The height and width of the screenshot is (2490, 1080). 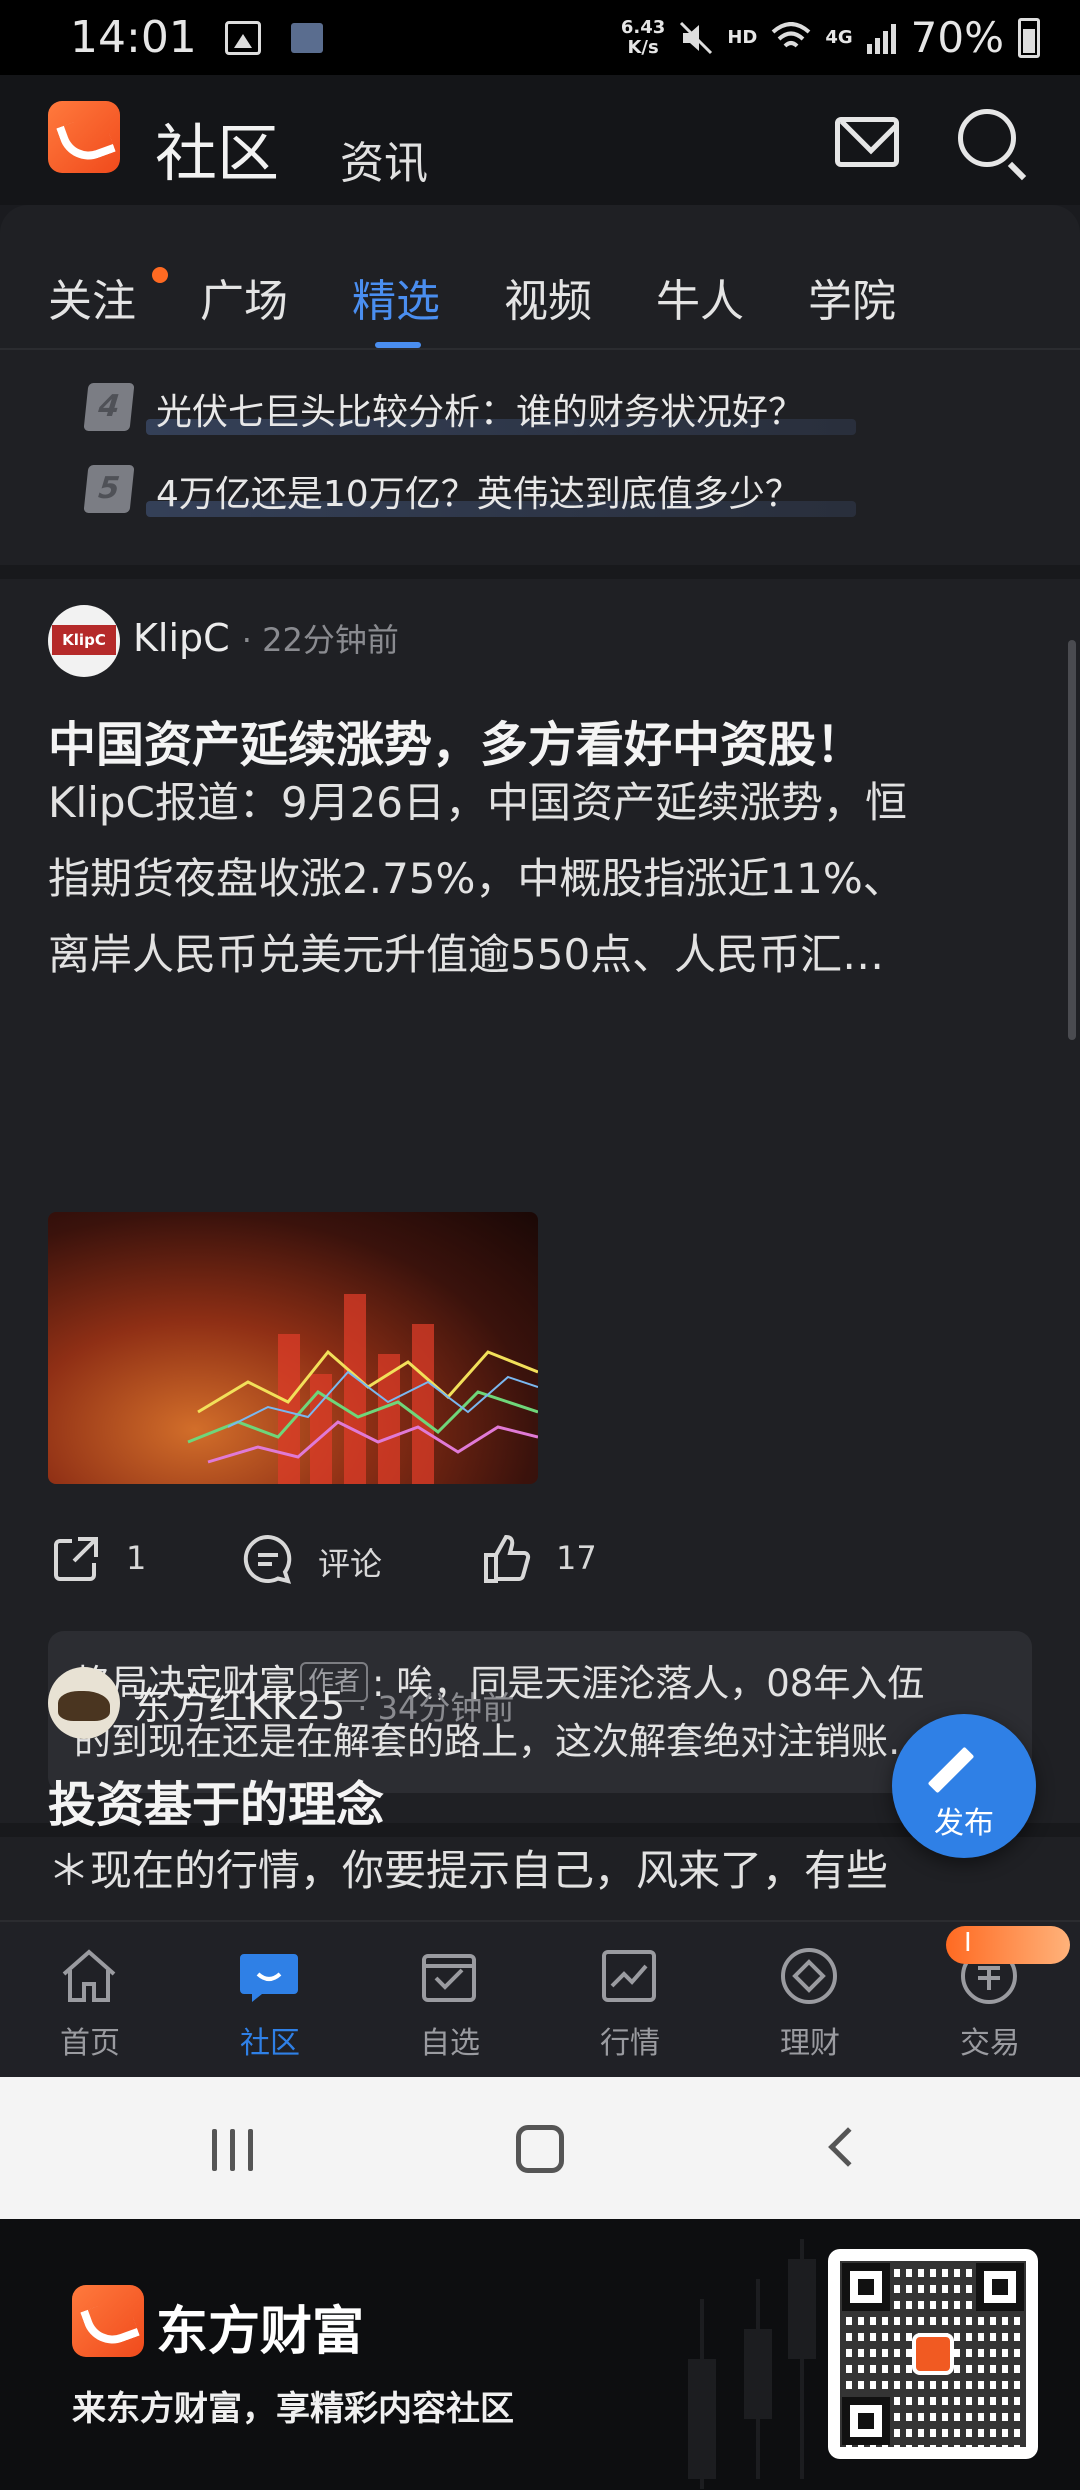 I want to click on app-notification-icon, so click(x=306, y=37).